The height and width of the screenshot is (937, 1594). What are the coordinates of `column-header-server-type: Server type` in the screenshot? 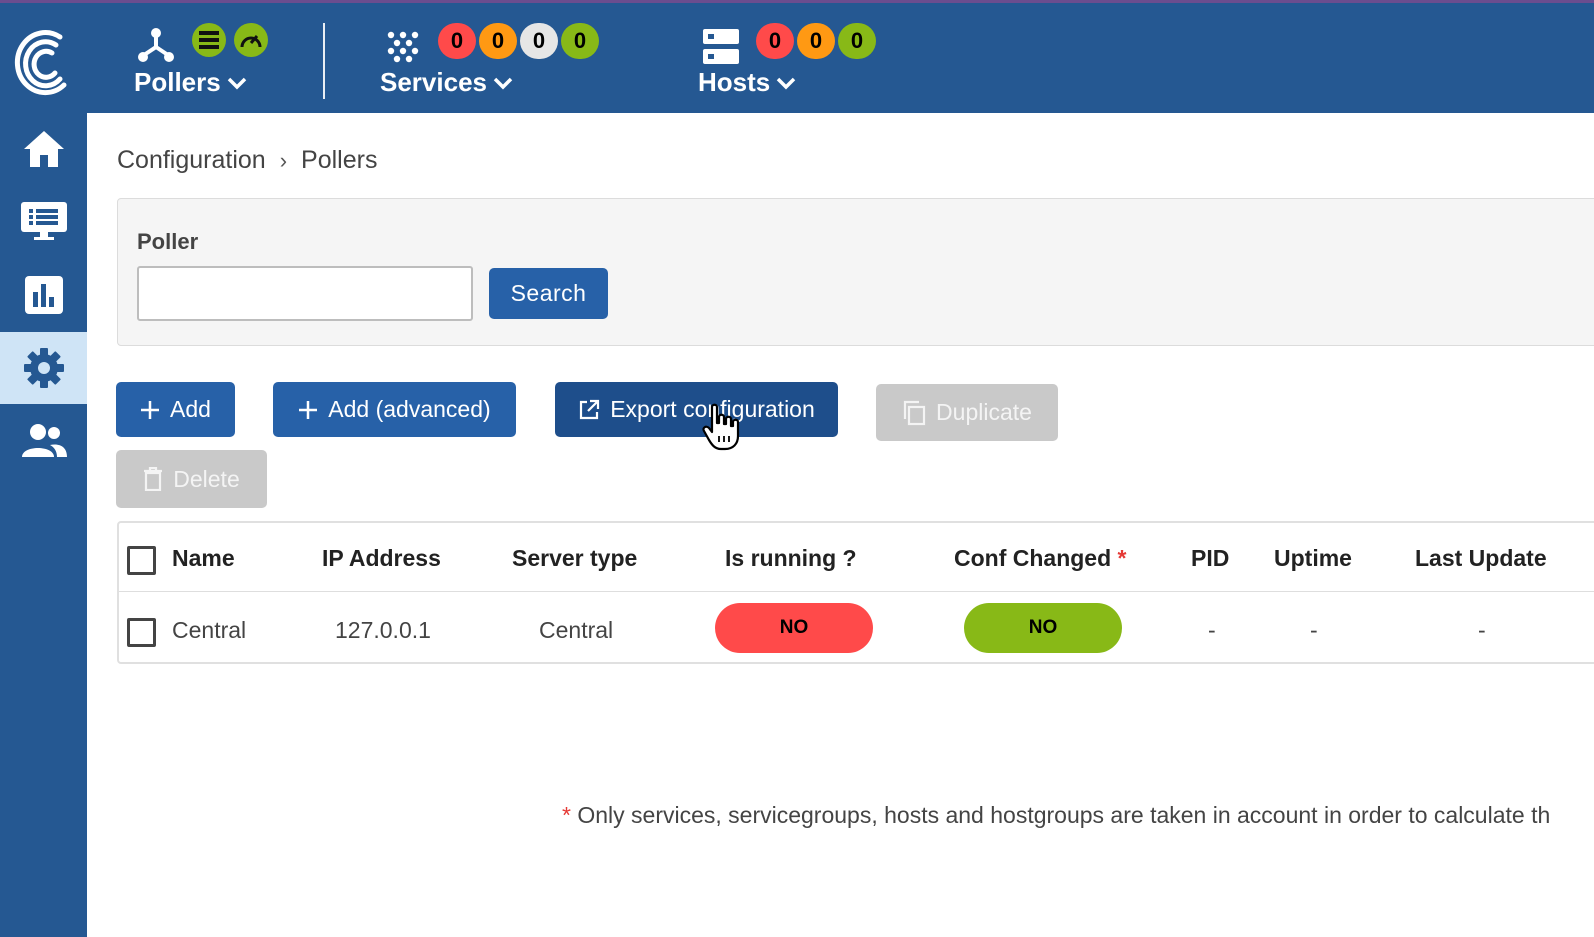 It's located at (574, 558).